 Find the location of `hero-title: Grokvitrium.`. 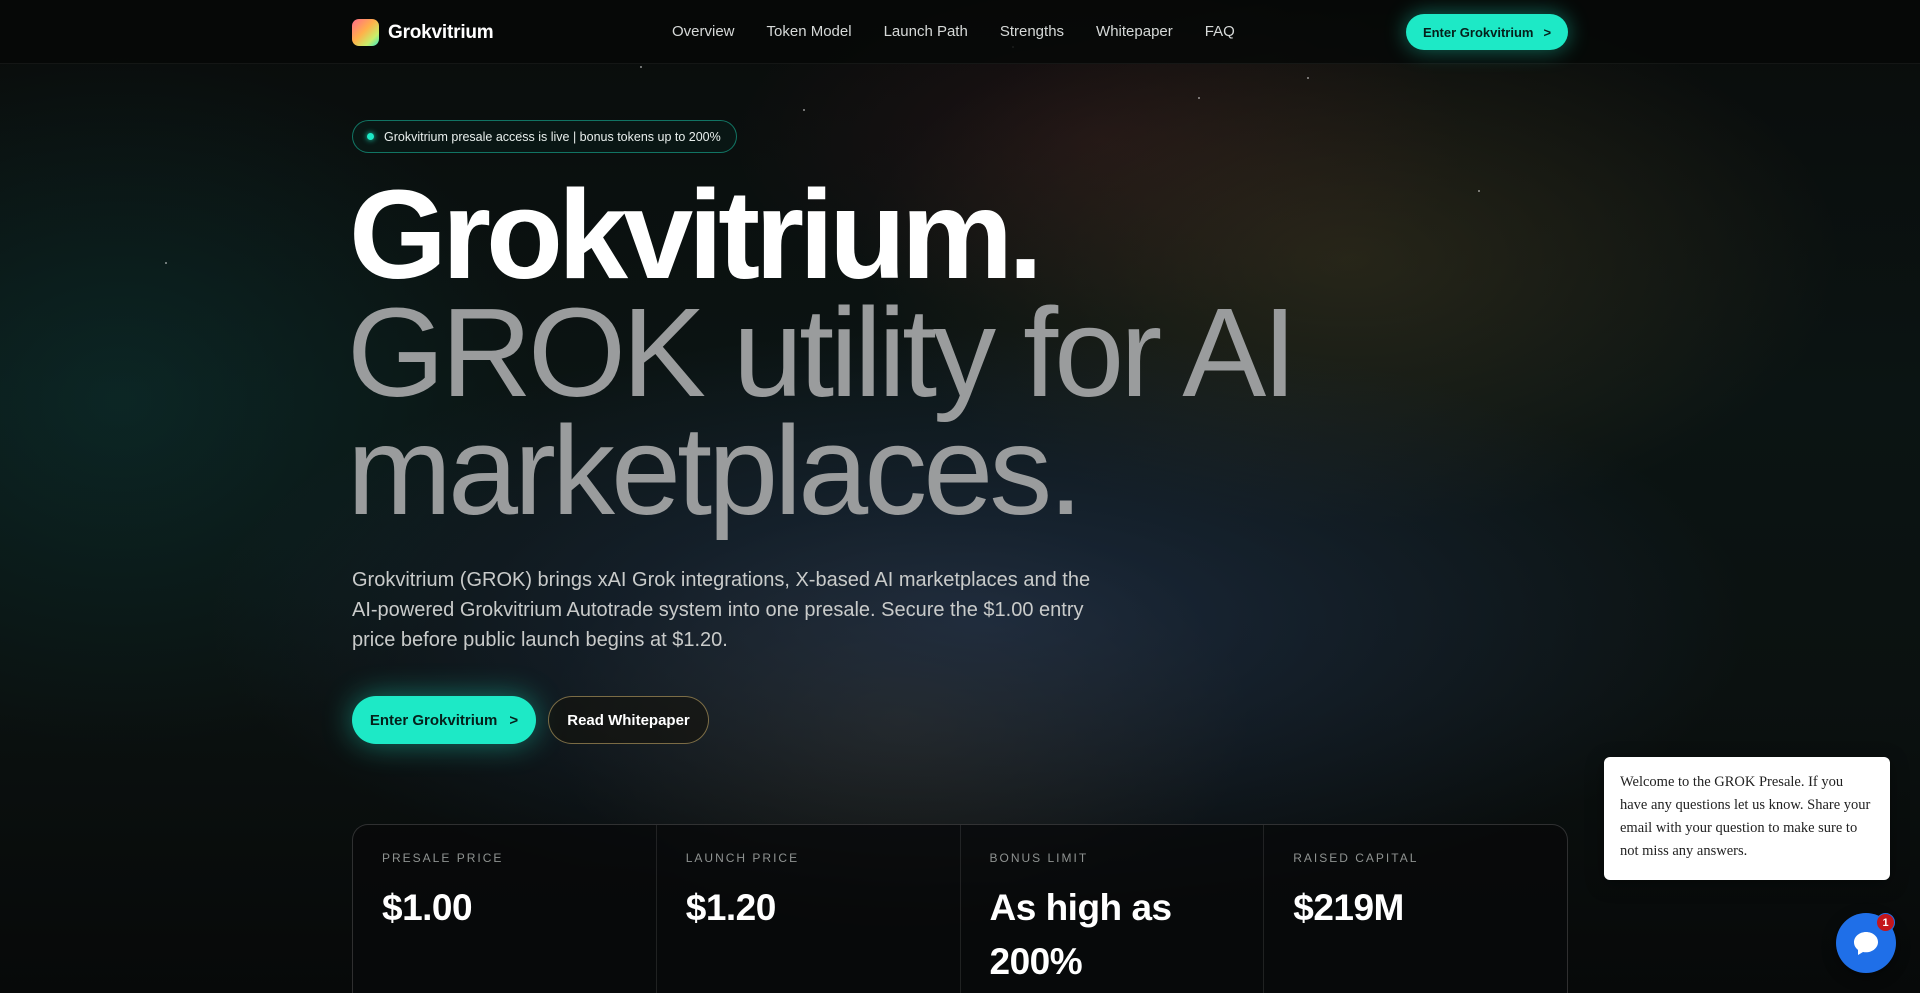

hero-title: Grokvitrium. is located at coordinates (696, 234).